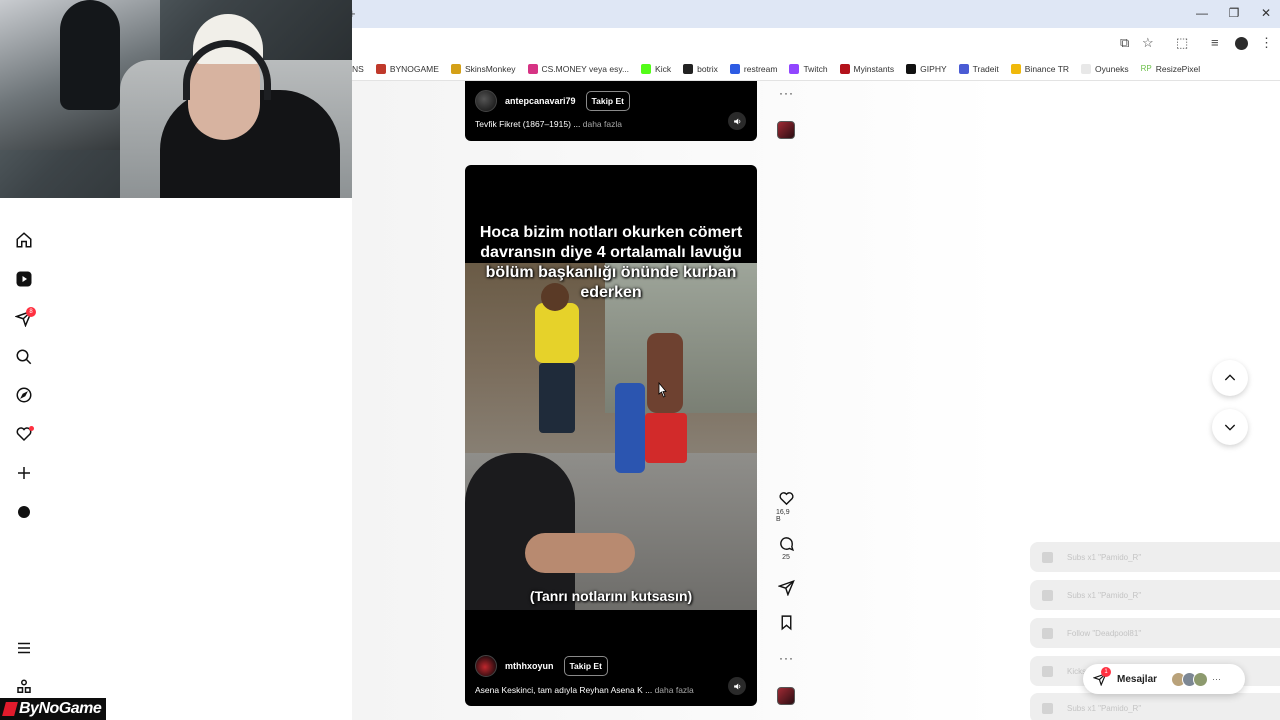 Image resolution: width=1280 pixels, height=720 pixels. What do you see at coordinates (1241, 43) in the screenshot?
I see `profile-avatar` at bounding box center [1241, 43].